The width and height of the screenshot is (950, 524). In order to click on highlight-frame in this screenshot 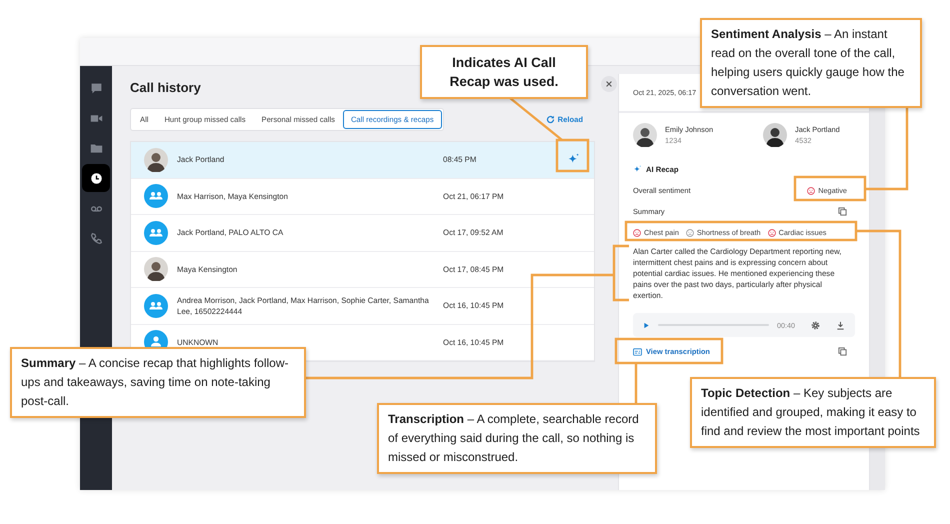, I will do `click(573, 155)`.